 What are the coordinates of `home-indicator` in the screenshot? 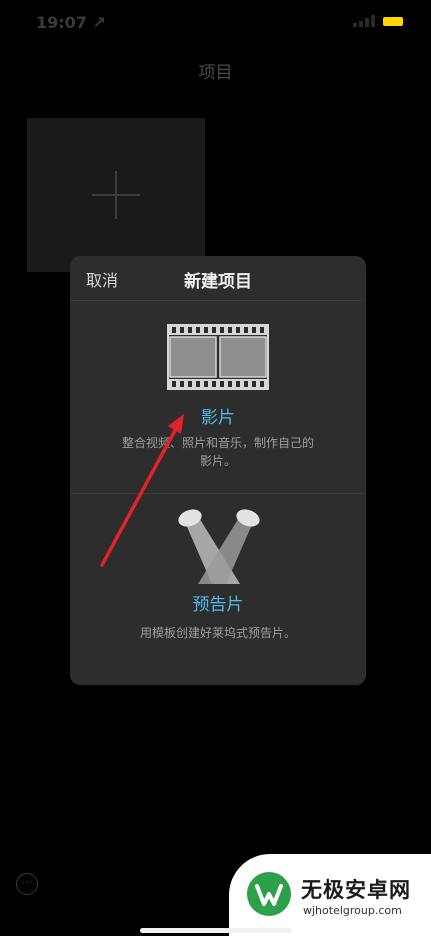 It's located at (216, 930).